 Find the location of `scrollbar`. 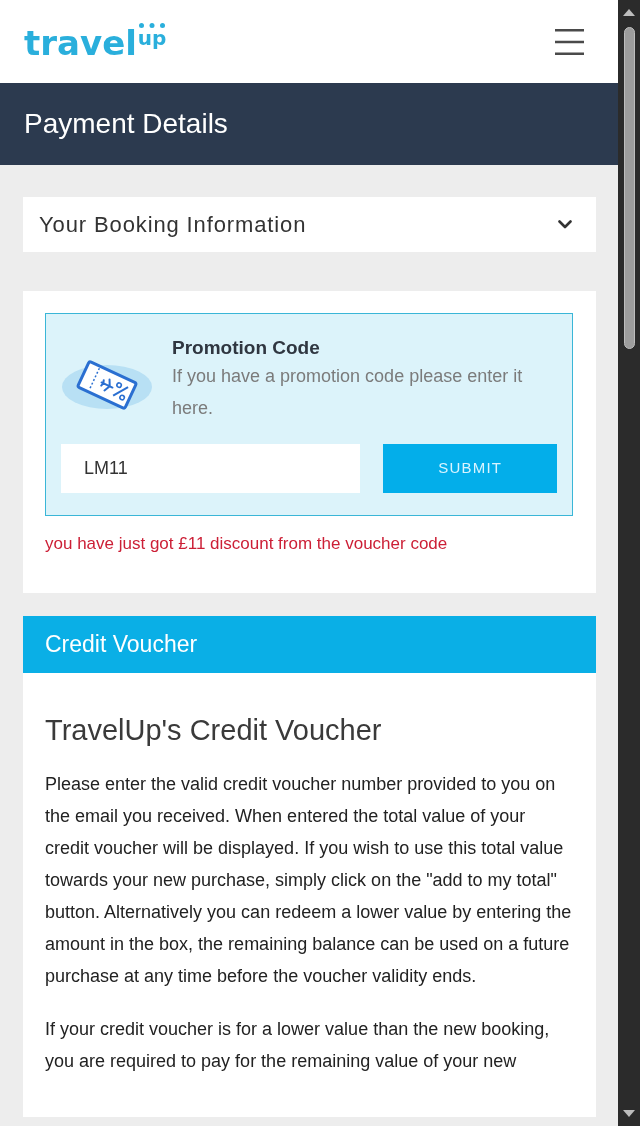

scrollbar is located at coordinates (629, 563).